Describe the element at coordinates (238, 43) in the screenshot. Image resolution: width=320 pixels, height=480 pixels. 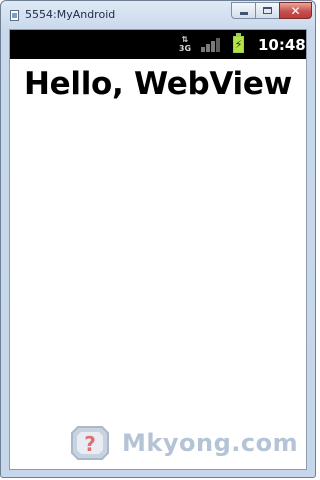
I see `battery-charging-icon: ⚡` at that location.